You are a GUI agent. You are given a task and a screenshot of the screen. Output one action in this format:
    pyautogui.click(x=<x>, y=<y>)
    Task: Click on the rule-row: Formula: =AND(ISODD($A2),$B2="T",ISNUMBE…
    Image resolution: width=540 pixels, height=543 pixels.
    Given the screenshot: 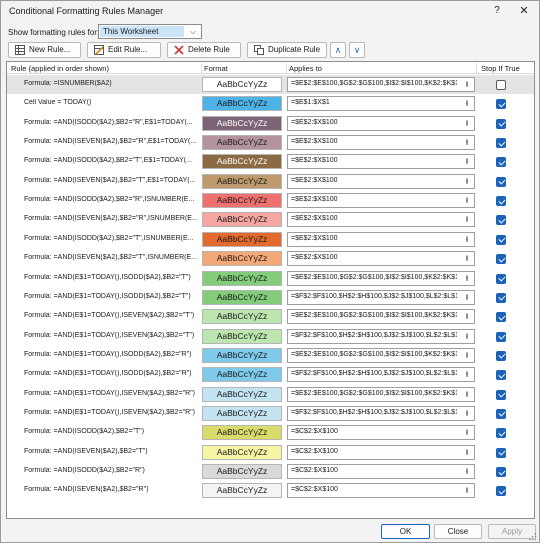 What is the action you would take?
    pyautogui.click(x=270, y=239)
    